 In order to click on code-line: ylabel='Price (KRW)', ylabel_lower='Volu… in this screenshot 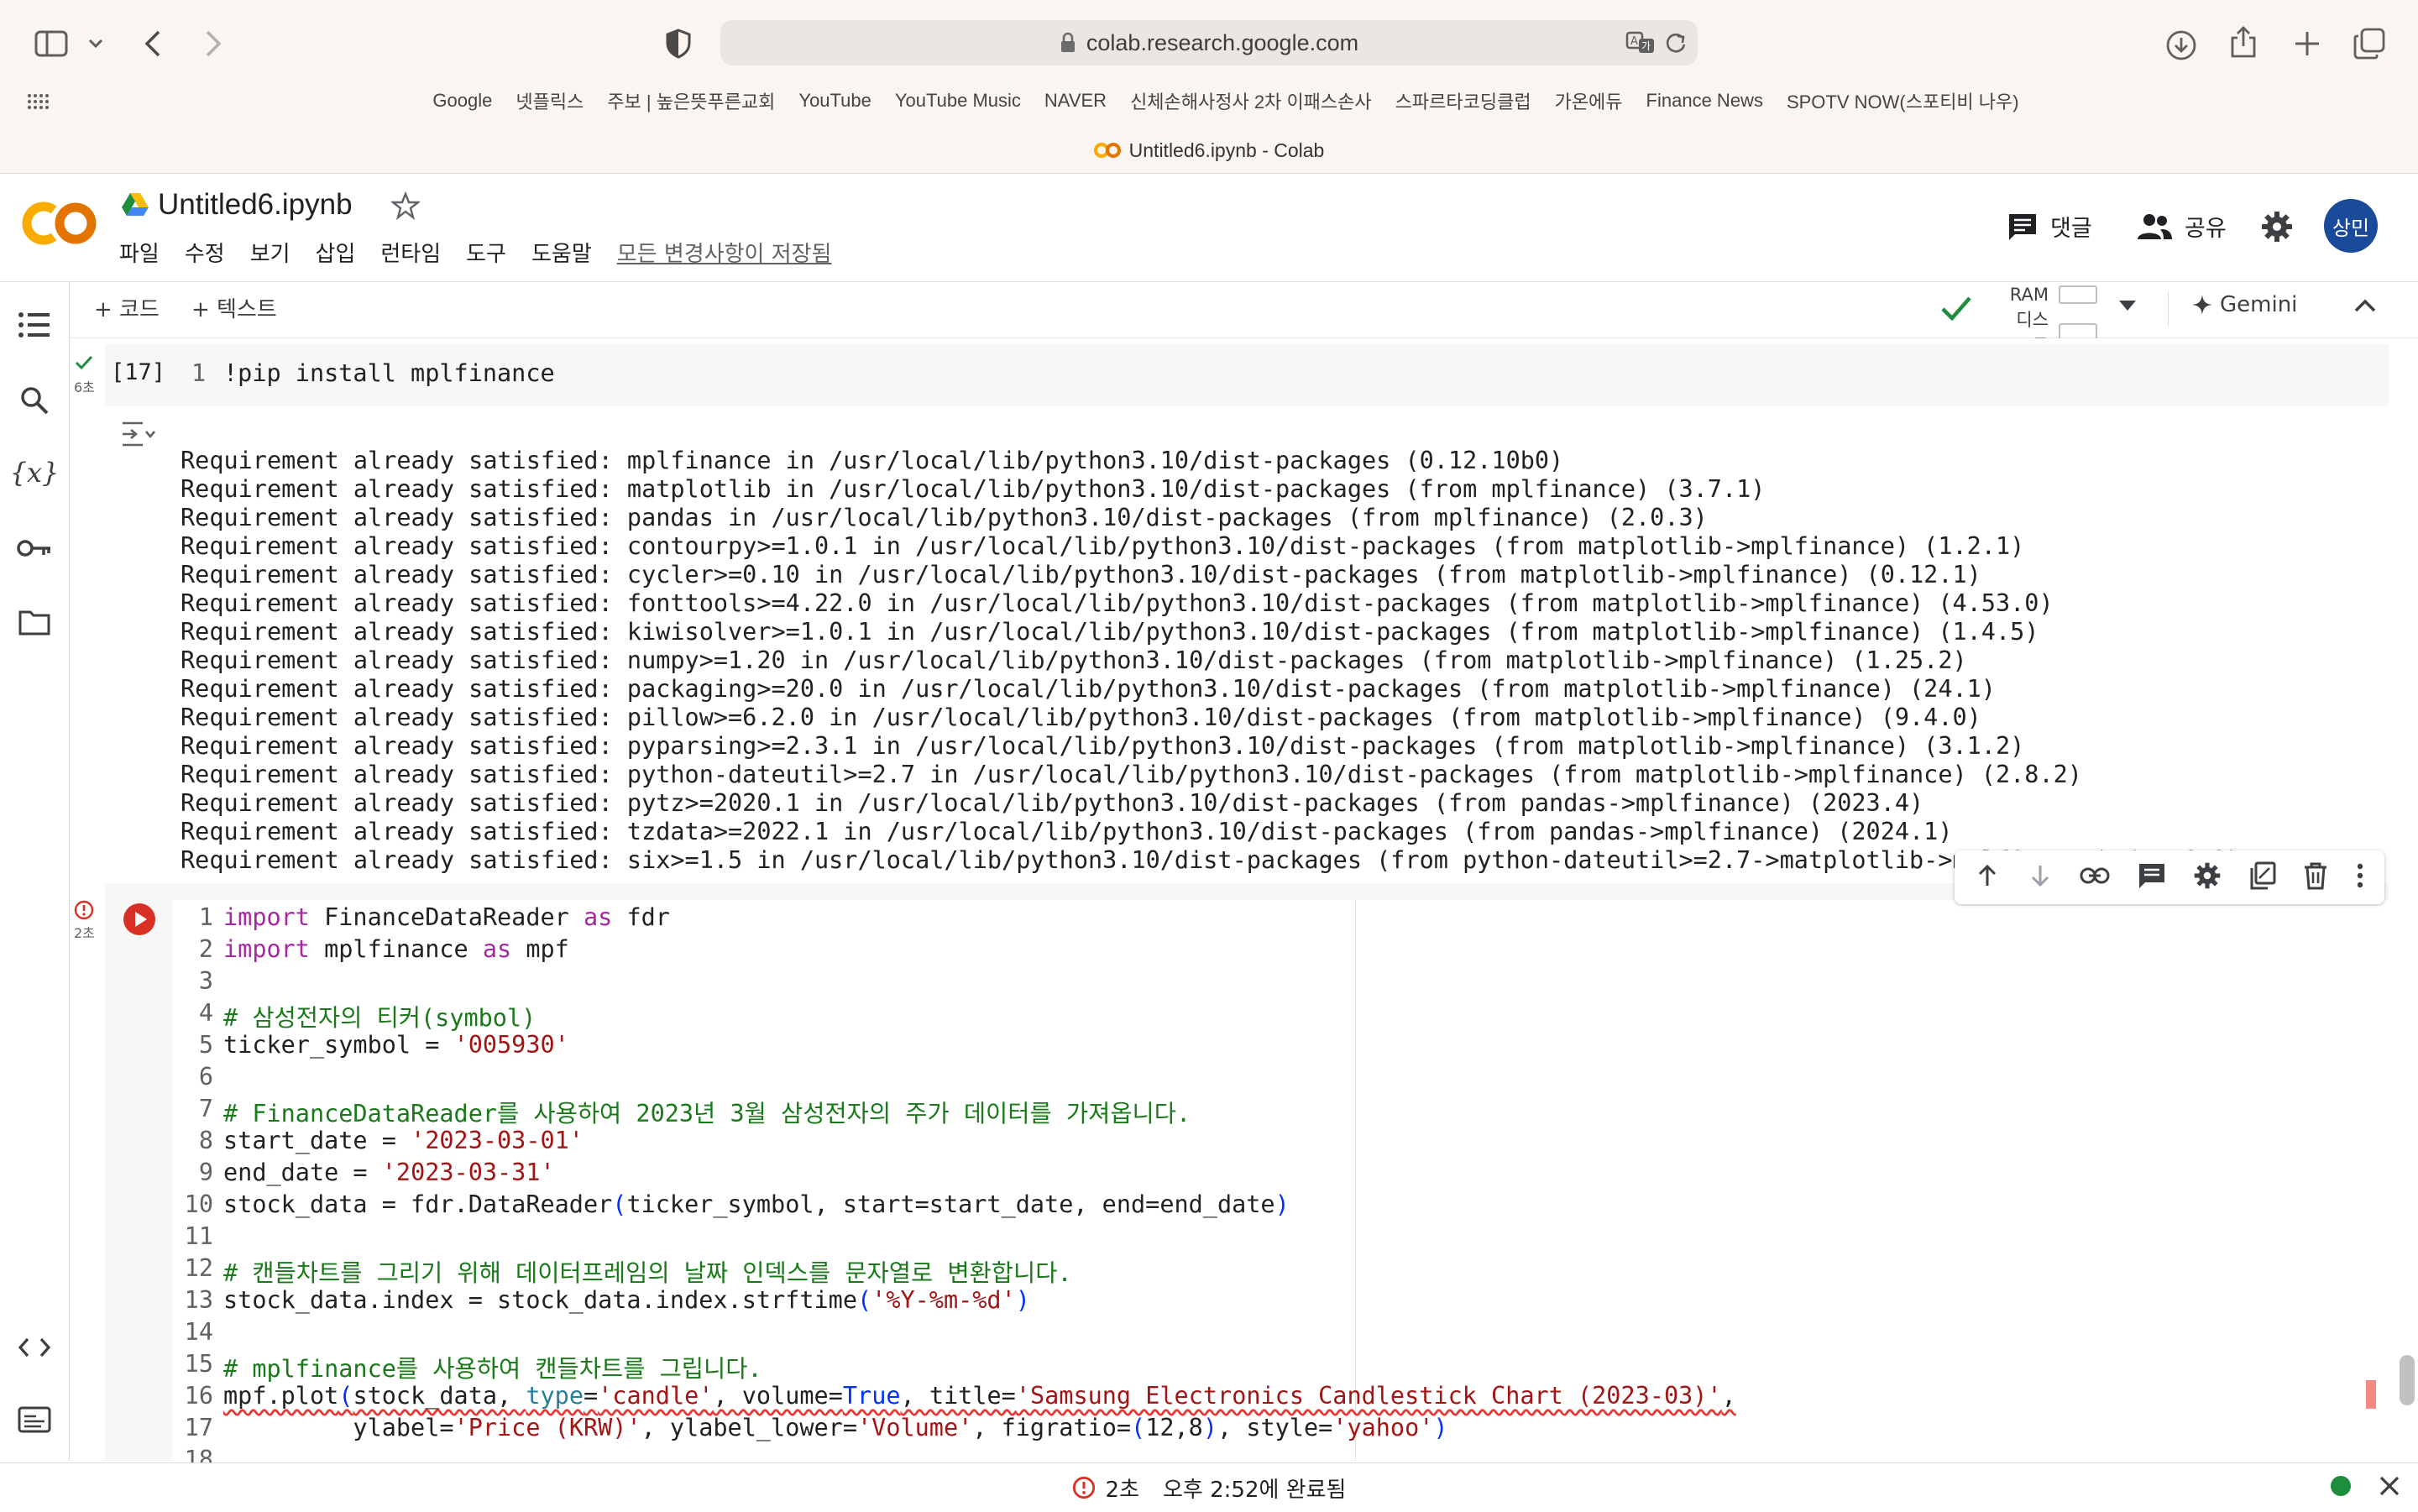, I will do `click(835, 1427)`.